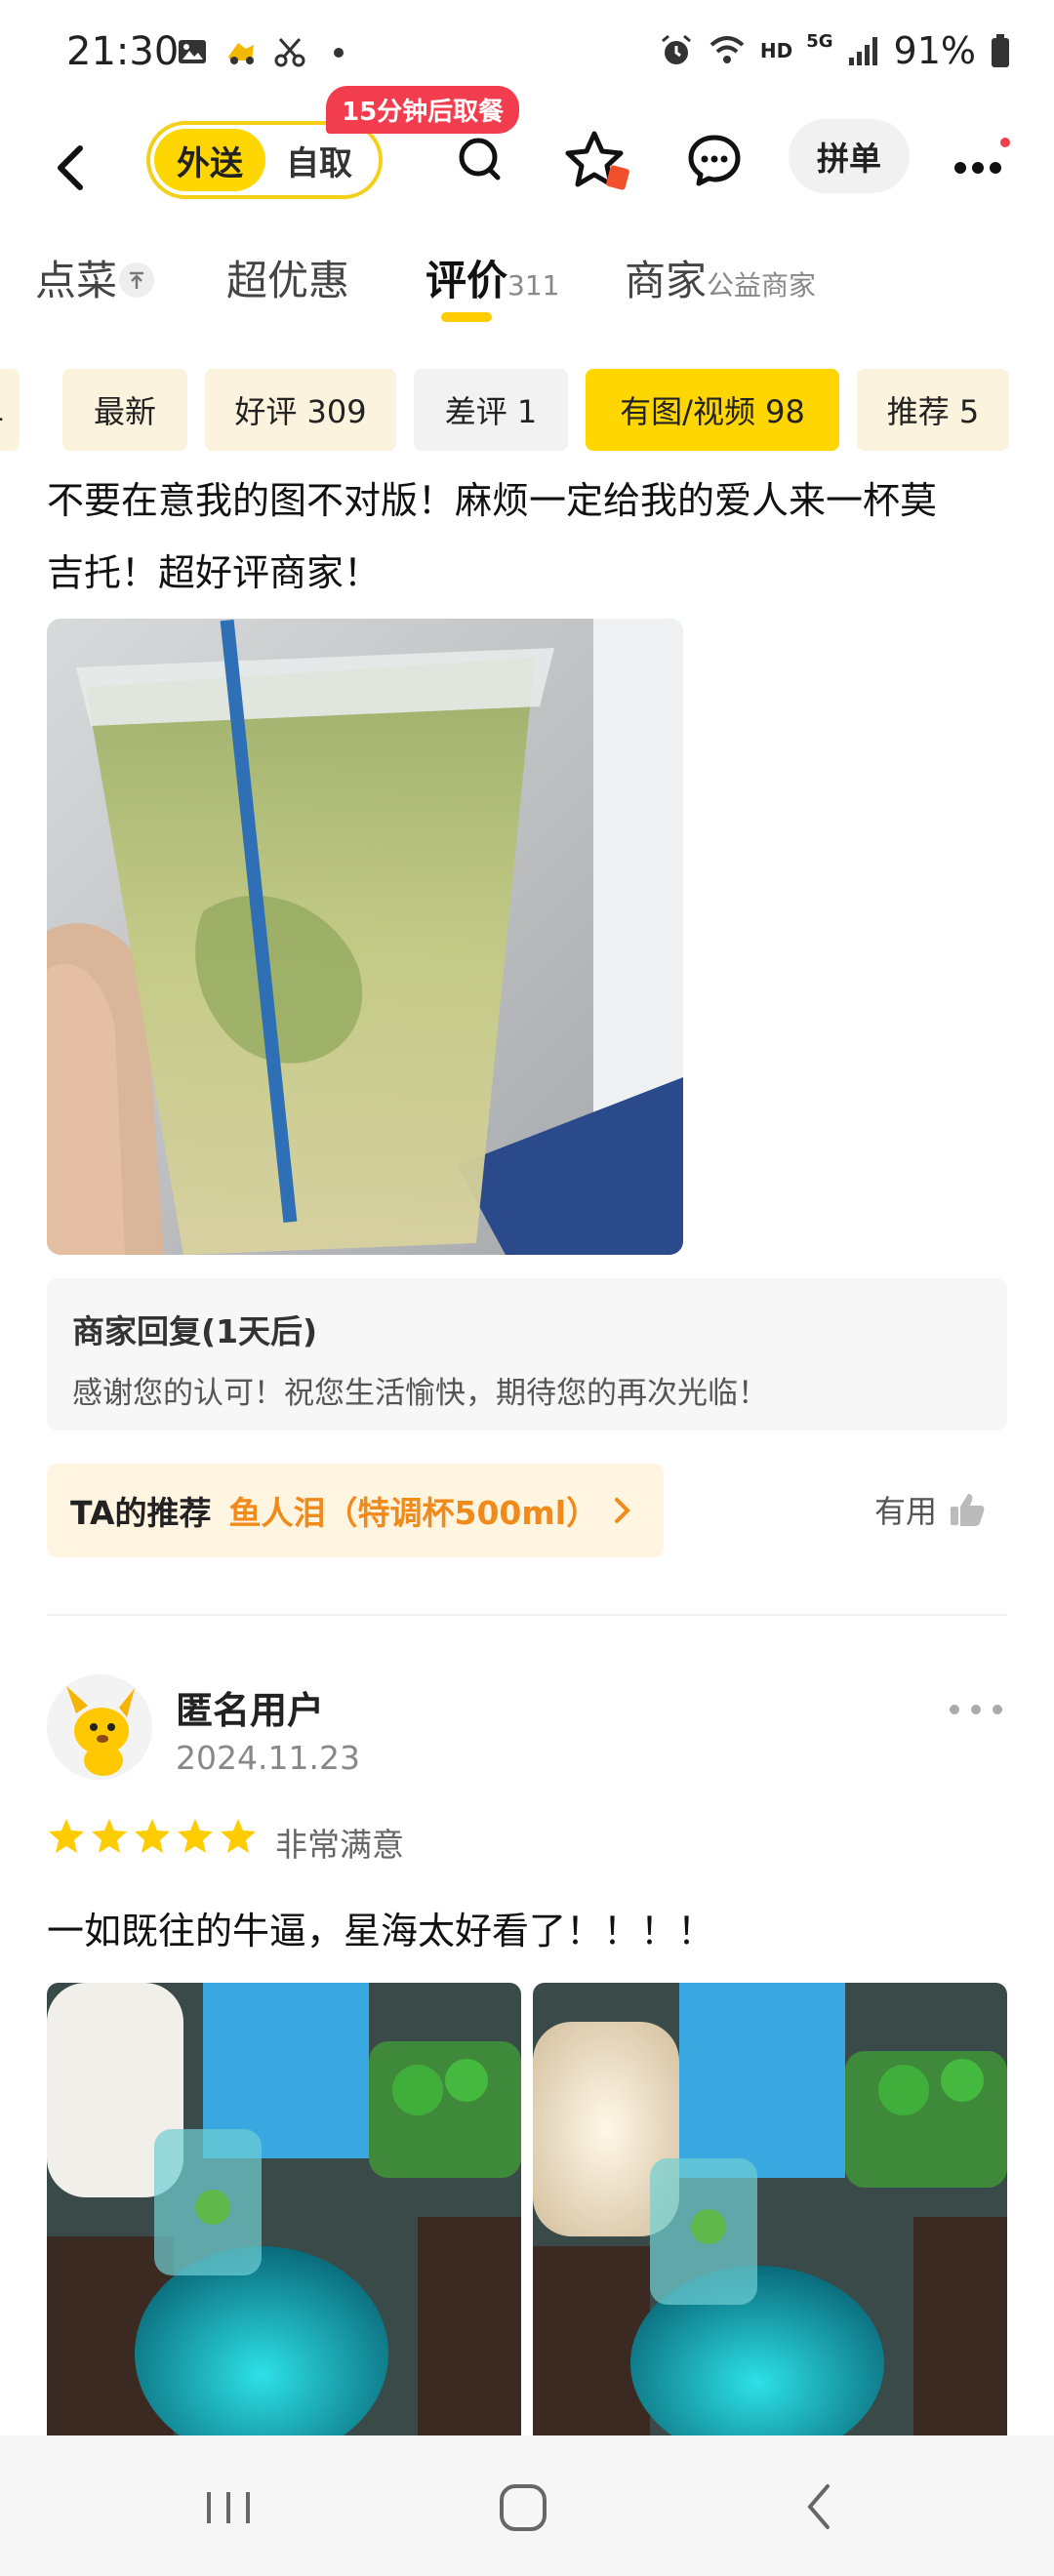 The width and height of the screenshot is (1054, 2576). What do you see at coordinates (776, 50) in the screenshot?
I see `network-type-label: HD` at bounding box center [776, 50].